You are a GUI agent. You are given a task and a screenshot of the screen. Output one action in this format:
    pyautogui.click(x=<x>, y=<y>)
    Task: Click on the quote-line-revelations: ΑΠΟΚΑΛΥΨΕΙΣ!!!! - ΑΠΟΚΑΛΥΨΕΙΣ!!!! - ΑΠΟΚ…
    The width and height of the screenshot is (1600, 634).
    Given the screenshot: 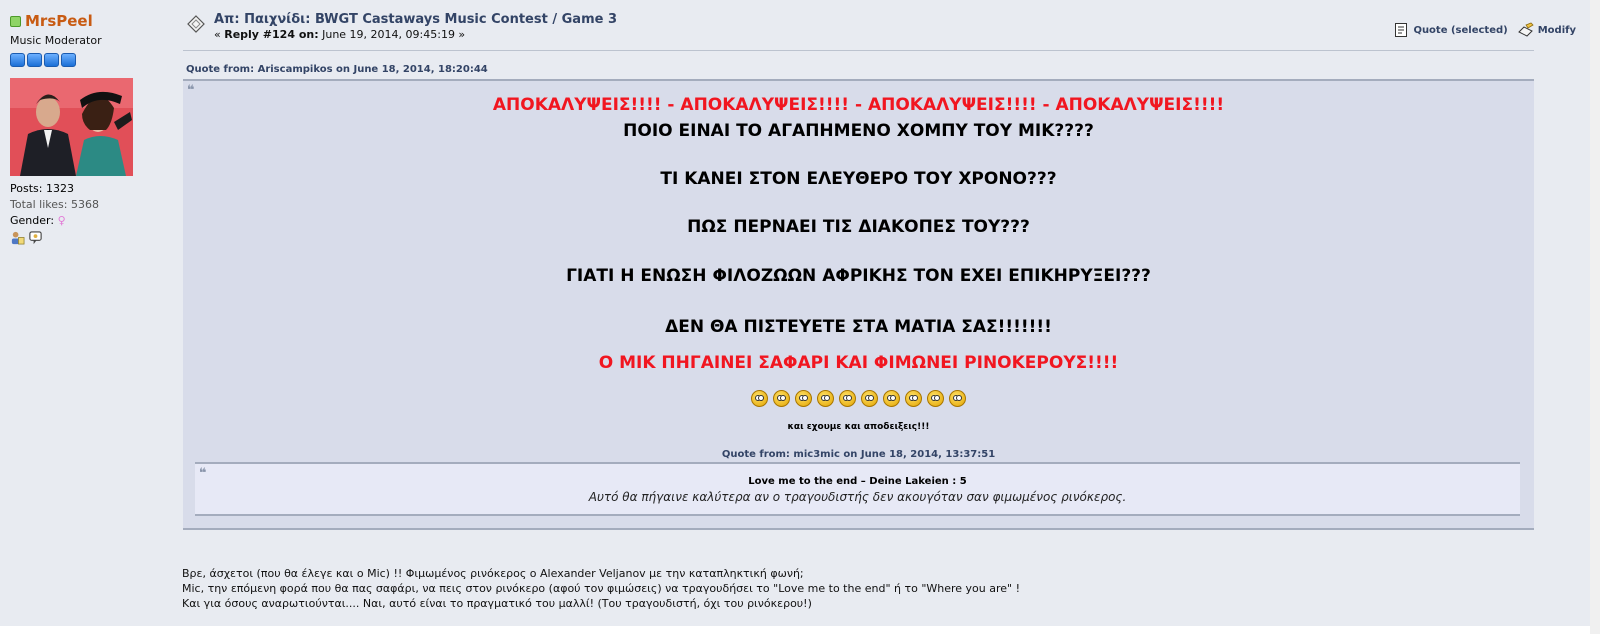 What is the action you would take?
    pyautogui.click(x=858, y=105)
    